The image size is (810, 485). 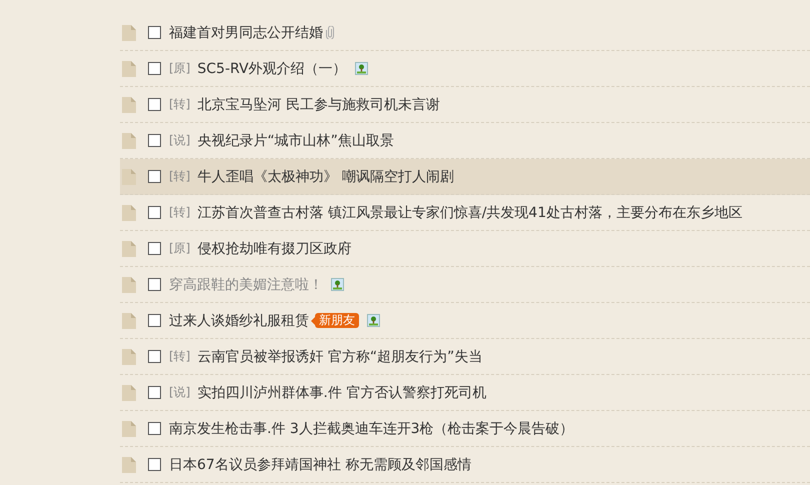 I want to click on post-title-link: SC5-RV外观介绍（一）, so click(x=272, y=69).